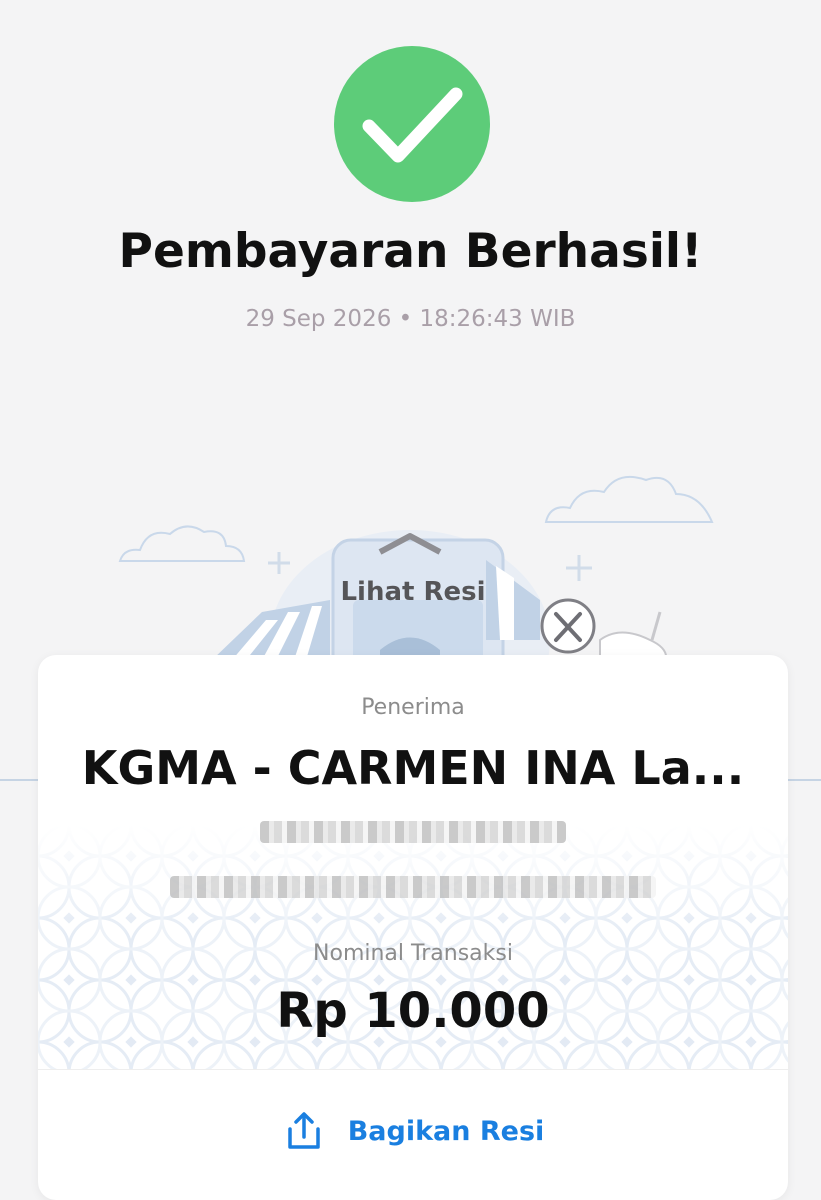  I want to click on transaction-amount: Rp 10.000, so click(413, 1011).